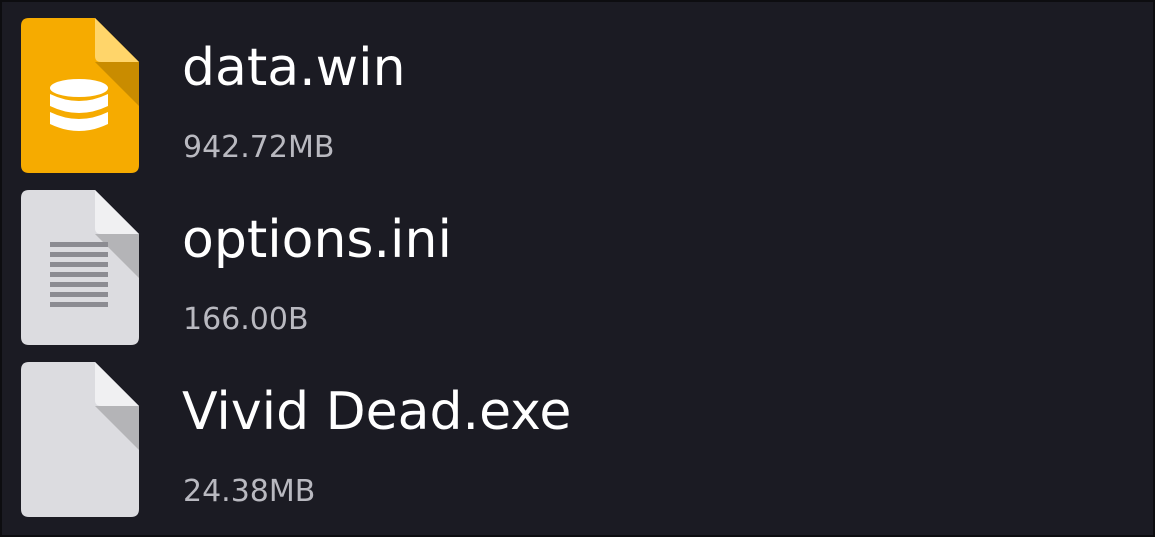 This screenshot has width=1155, height=537. I want to click on database-file-icon, so click(80, 95).